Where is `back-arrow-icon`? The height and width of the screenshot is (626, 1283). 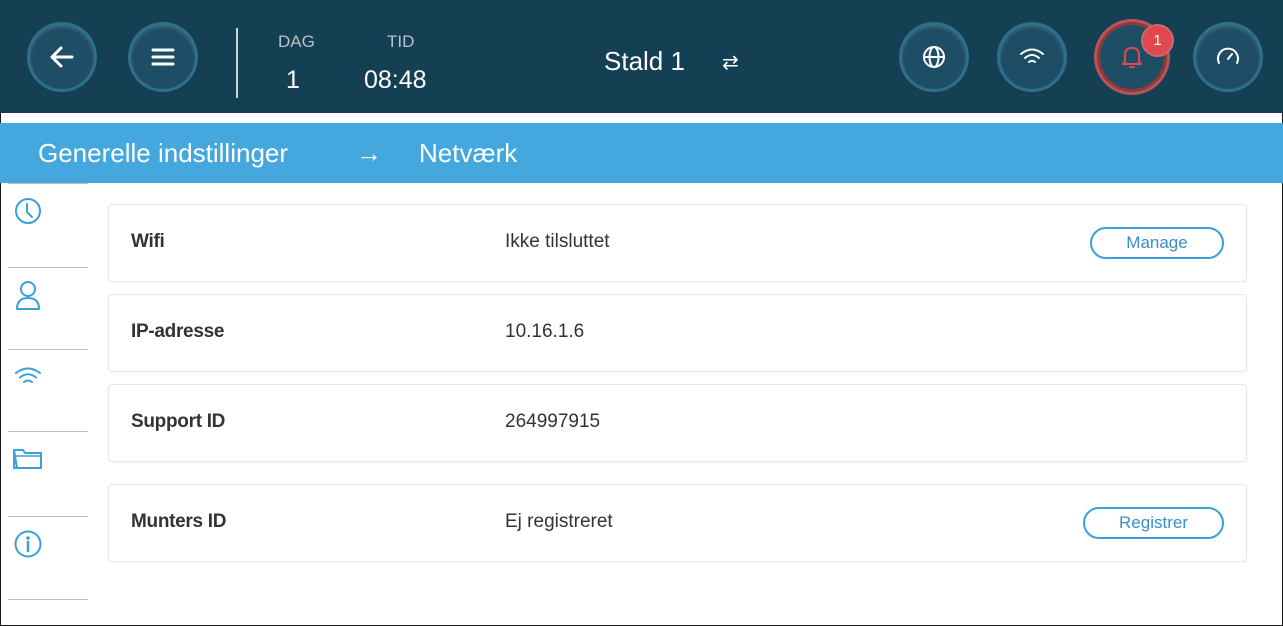 back-arrow-icon is located at coordinates (62, 57).